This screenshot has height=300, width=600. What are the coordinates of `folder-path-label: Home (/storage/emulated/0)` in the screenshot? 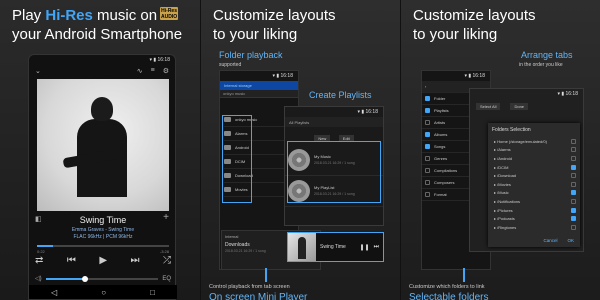 It's located at (522, 141).